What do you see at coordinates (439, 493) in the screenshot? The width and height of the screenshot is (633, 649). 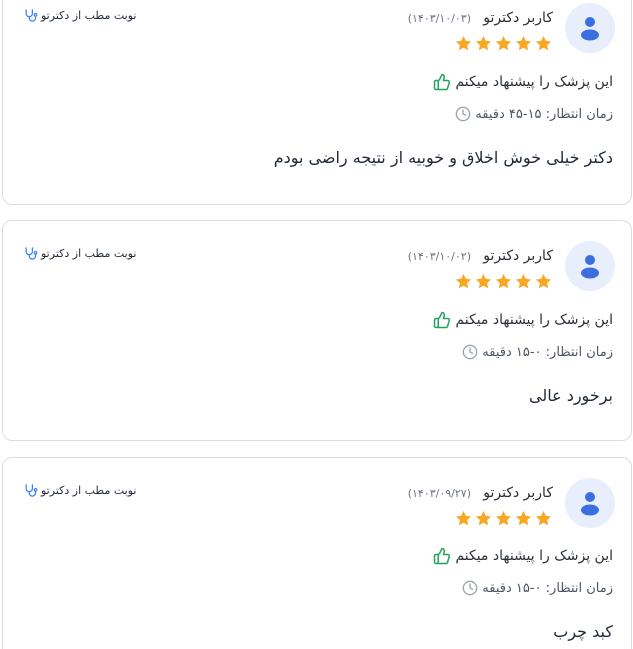 I see `review-date: (۱۴۰۳/۰۹/۲۷)` at bounding box center [439, 493].